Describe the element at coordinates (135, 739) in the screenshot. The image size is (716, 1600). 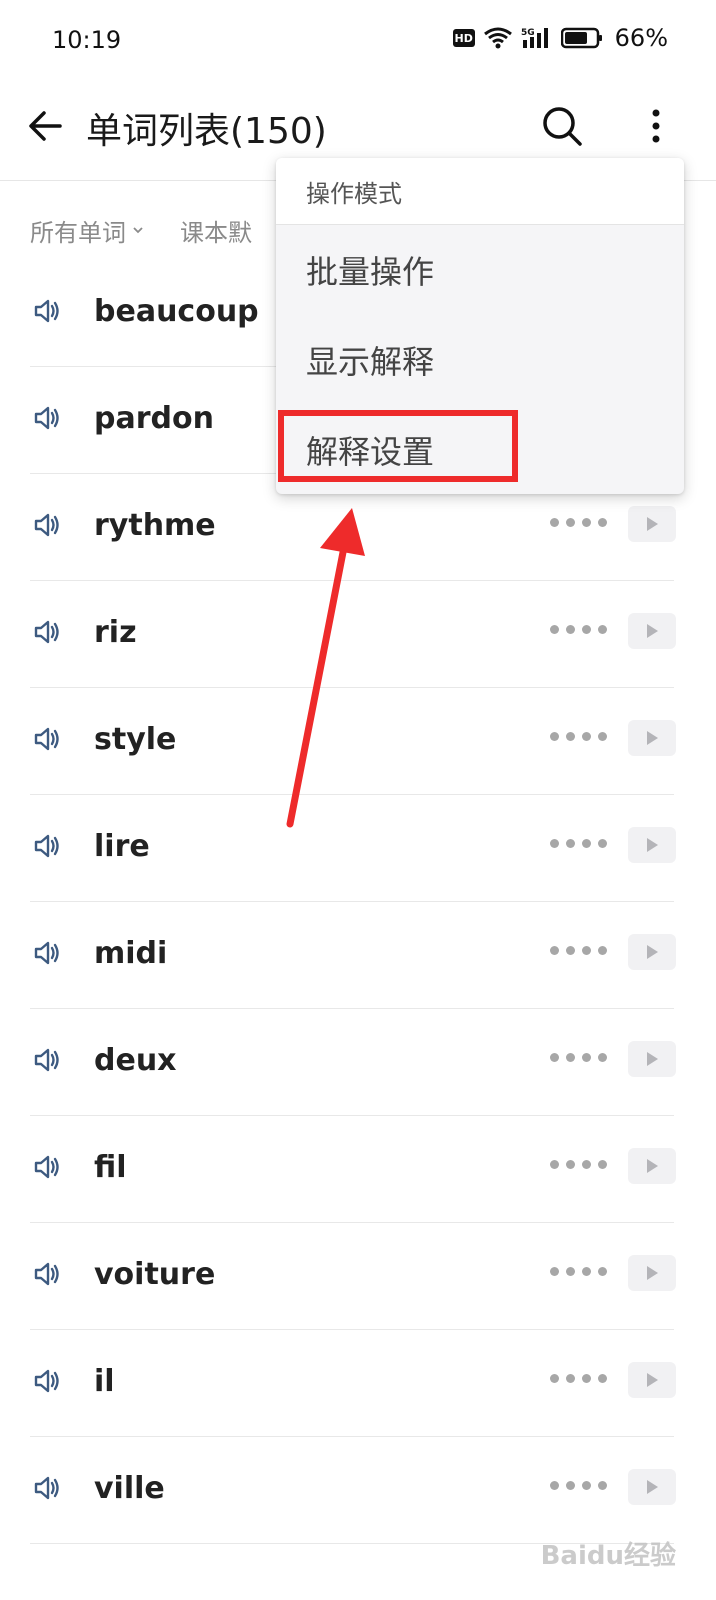
I see `word-text: style` at that location.